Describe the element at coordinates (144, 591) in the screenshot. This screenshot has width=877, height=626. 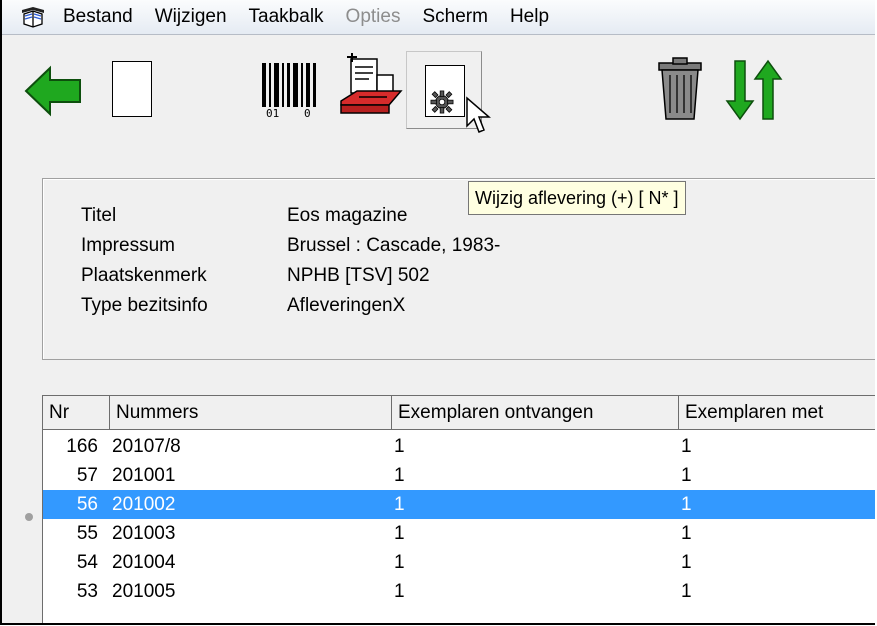
I see `cell-nummer: 201005` at that location.